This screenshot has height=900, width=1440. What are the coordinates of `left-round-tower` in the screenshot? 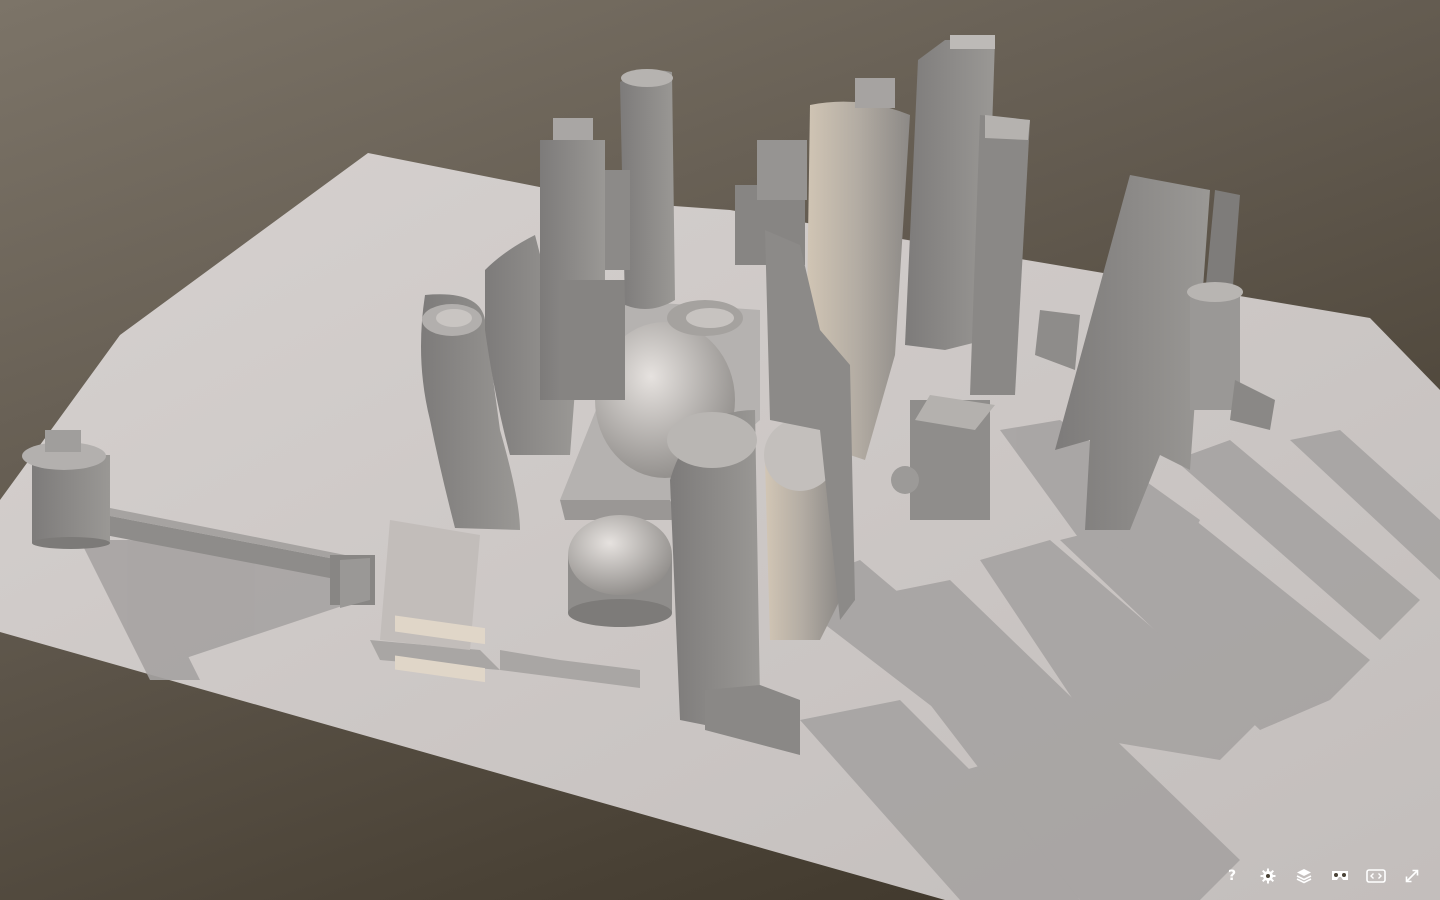 It's located at (66, 489).